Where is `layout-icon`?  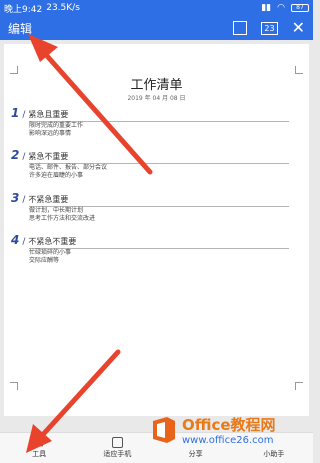
layout-icon is located at coordinates (240, 28).